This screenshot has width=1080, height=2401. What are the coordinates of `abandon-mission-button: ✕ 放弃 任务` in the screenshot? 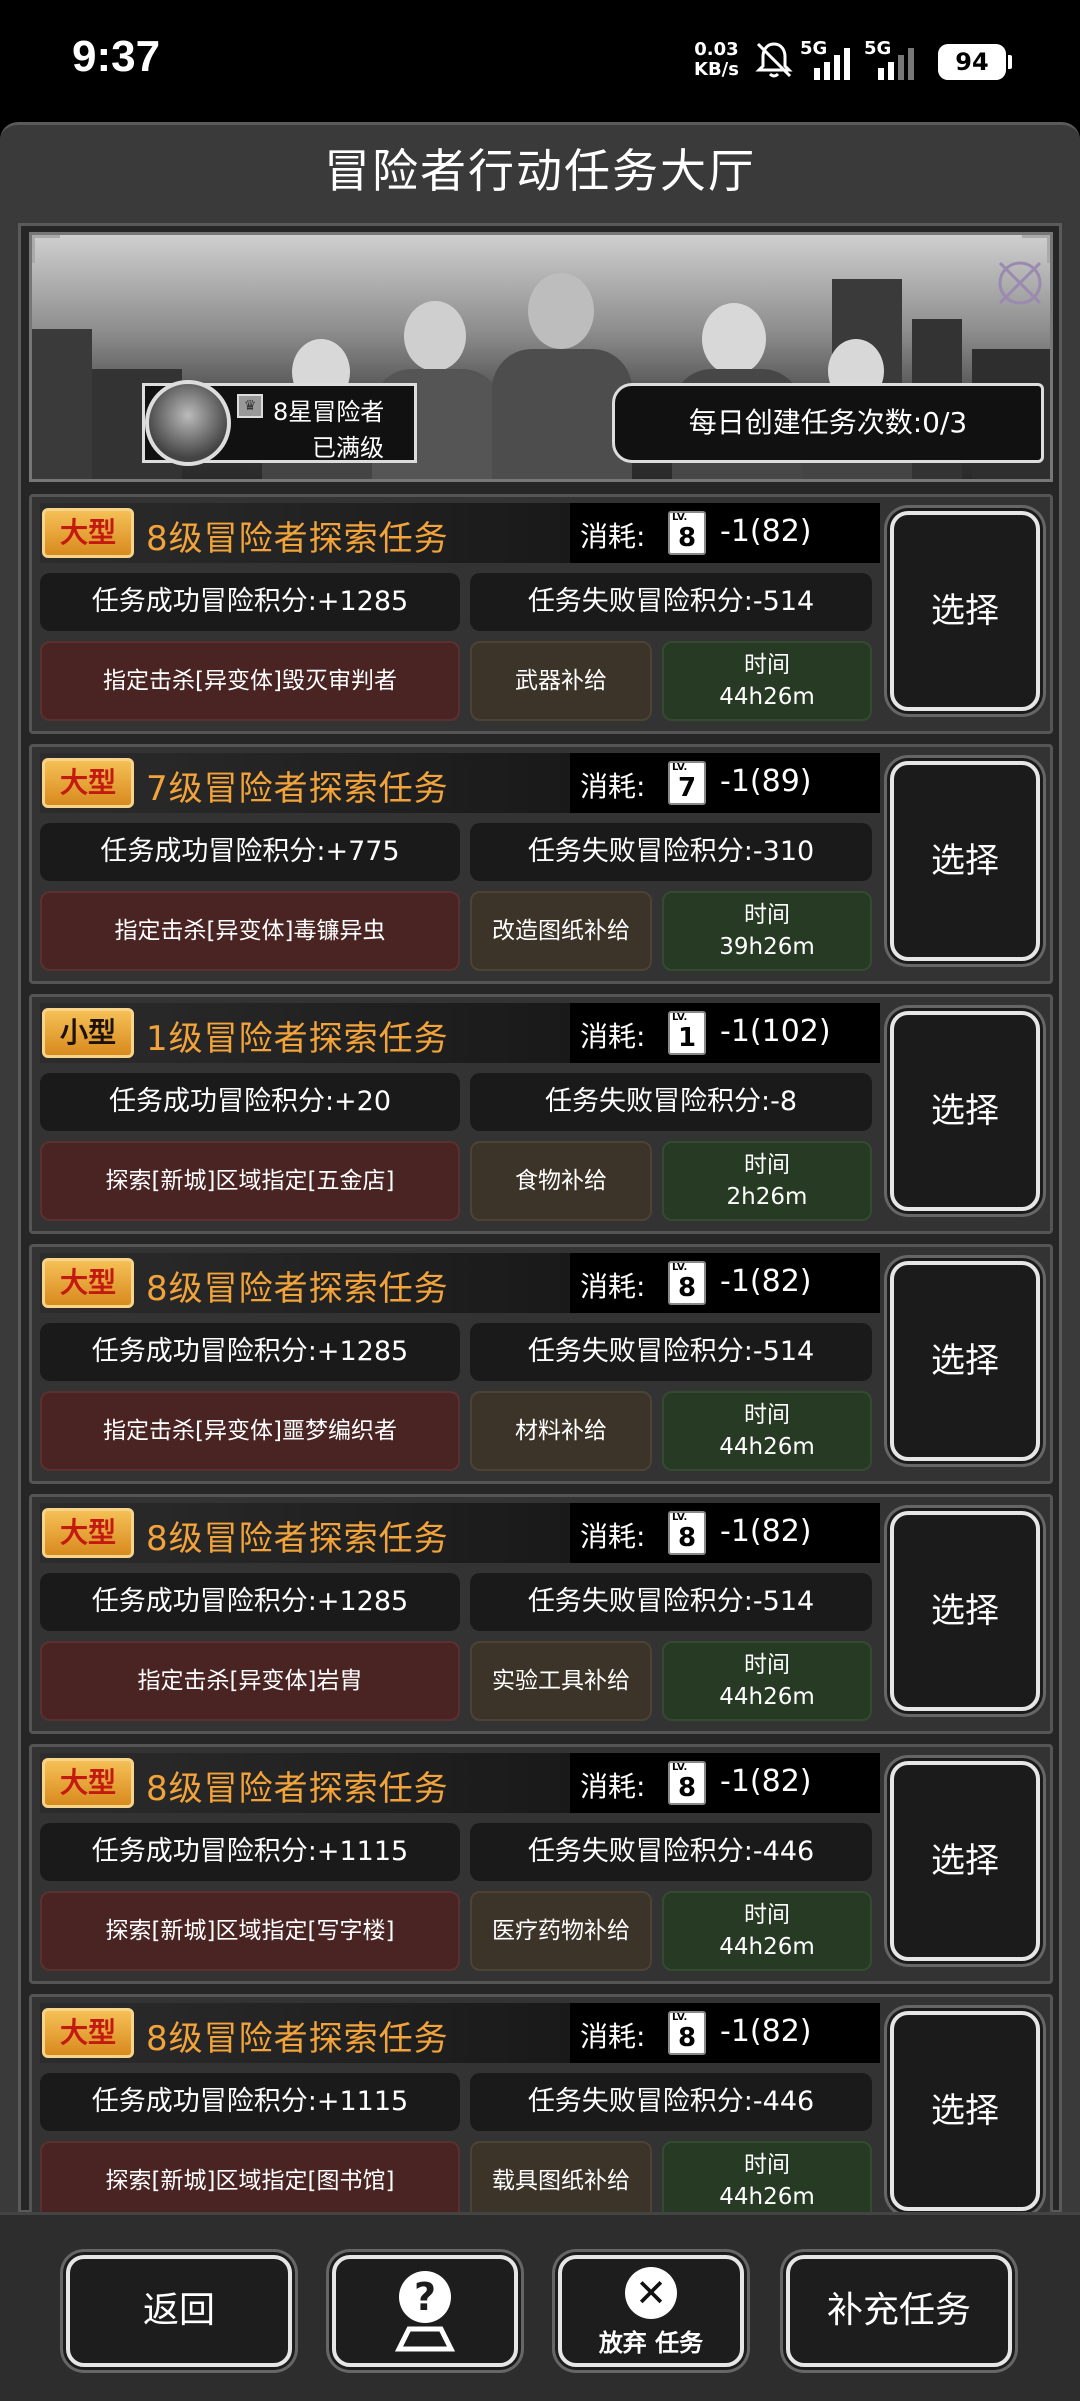 It's located at (651, 2311).